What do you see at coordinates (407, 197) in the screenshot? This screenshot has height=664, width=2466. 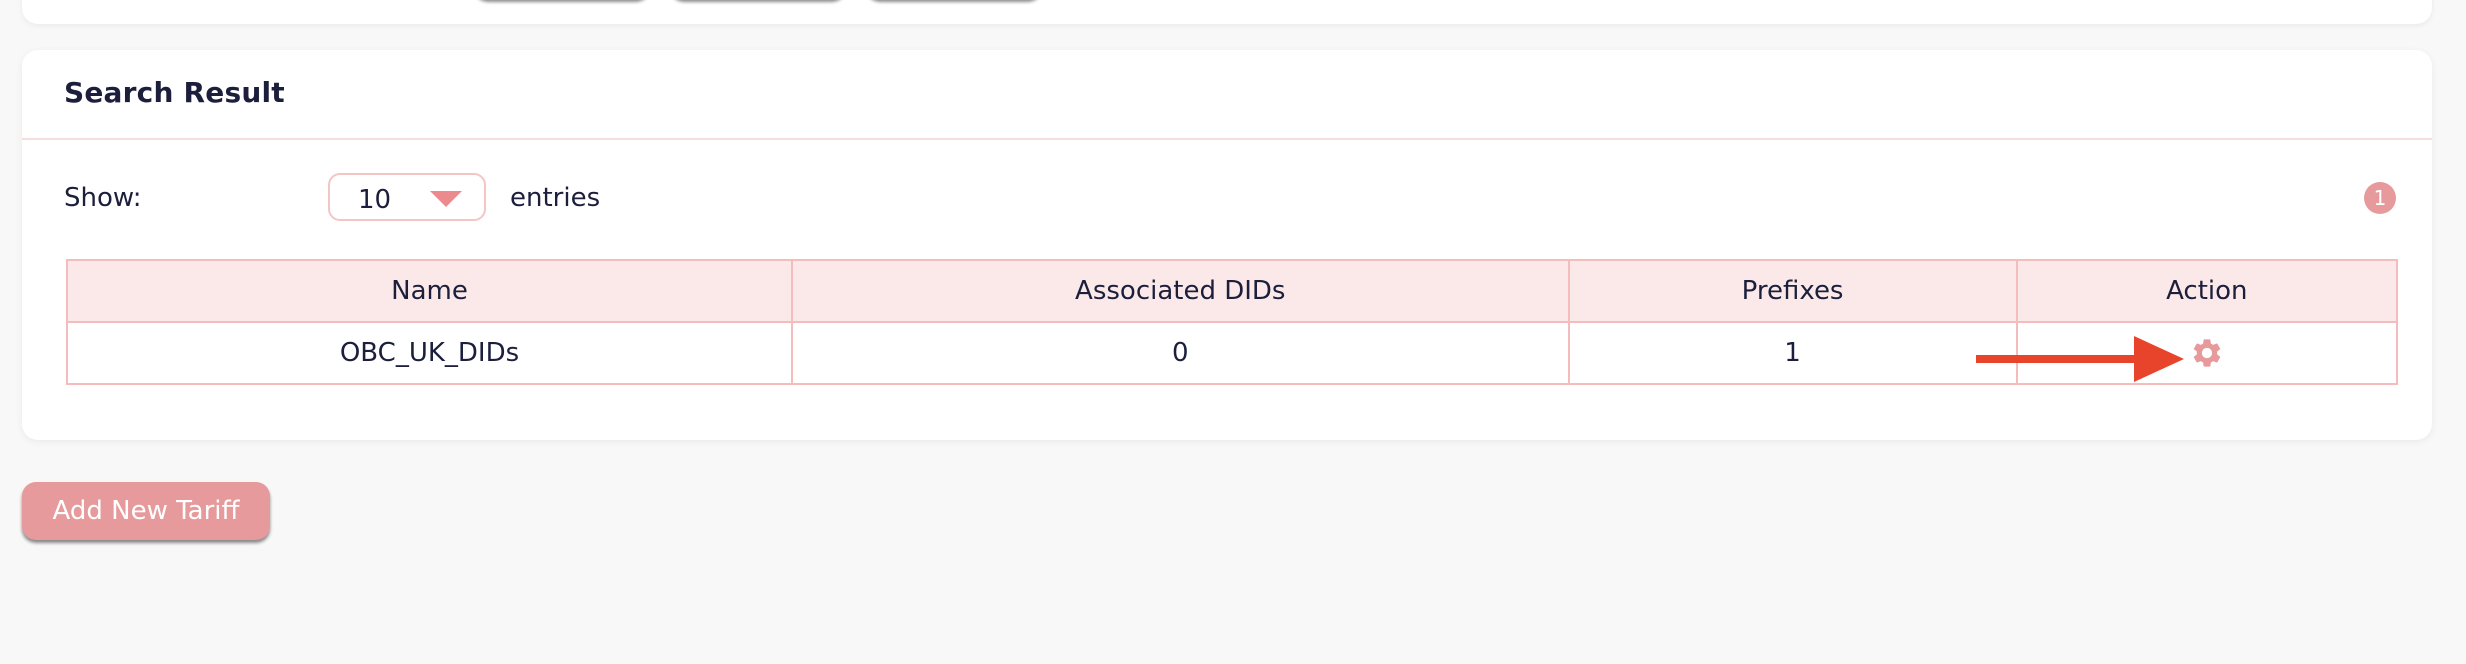 I see `page-size-select: 10` at bounding box center [407, 197].